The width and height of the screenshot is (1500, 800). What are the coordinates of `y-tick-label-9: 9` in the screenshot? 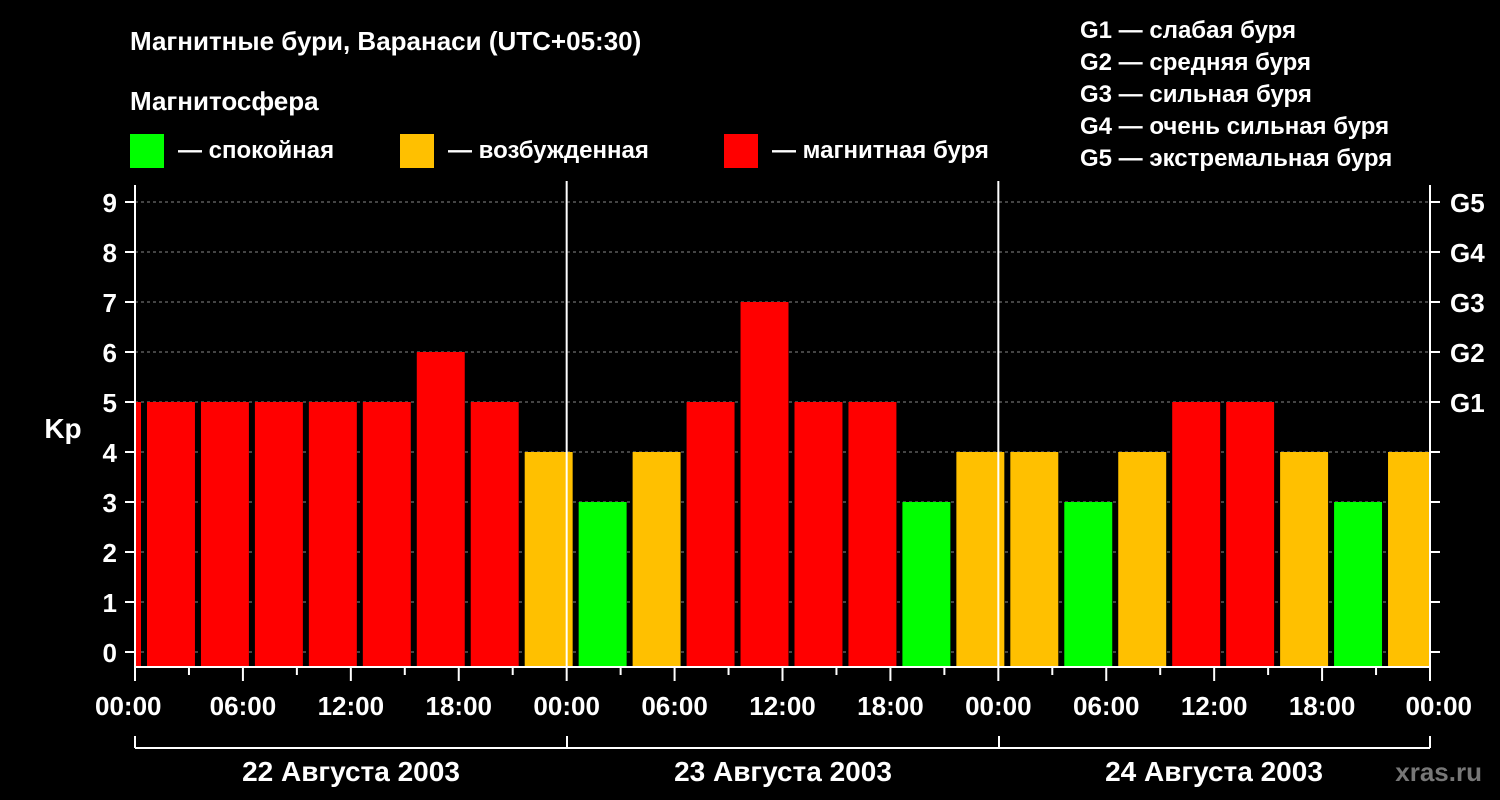 It's located at (110, 203).